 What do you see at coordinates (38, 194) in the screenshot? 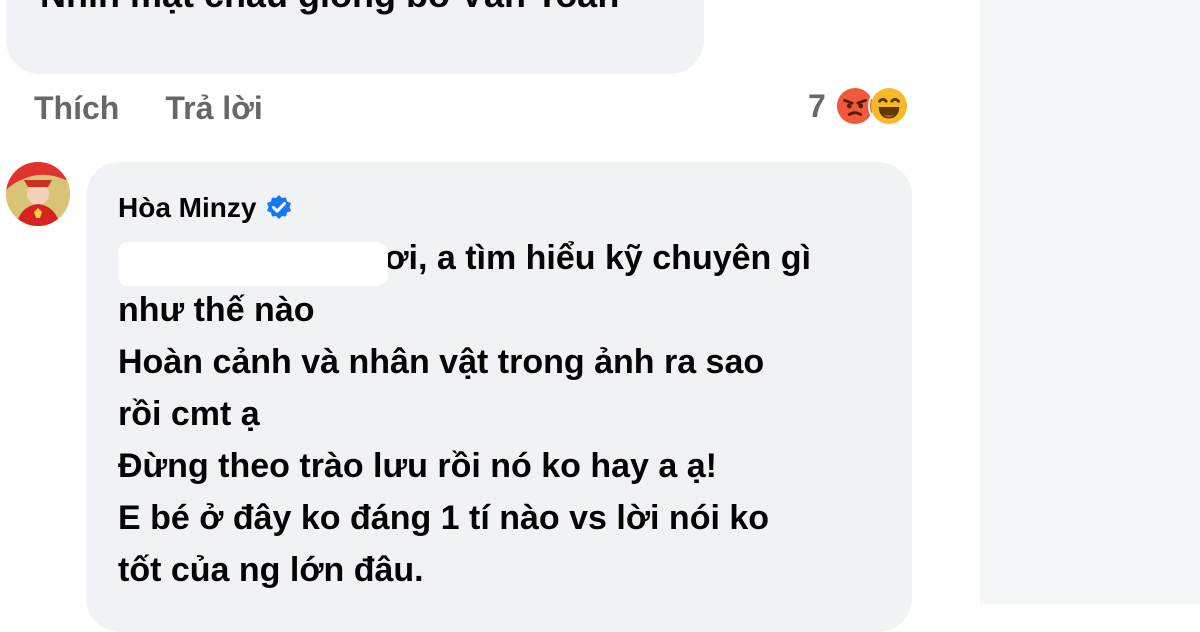
I see `avatar` at bounding box center [38, 194].